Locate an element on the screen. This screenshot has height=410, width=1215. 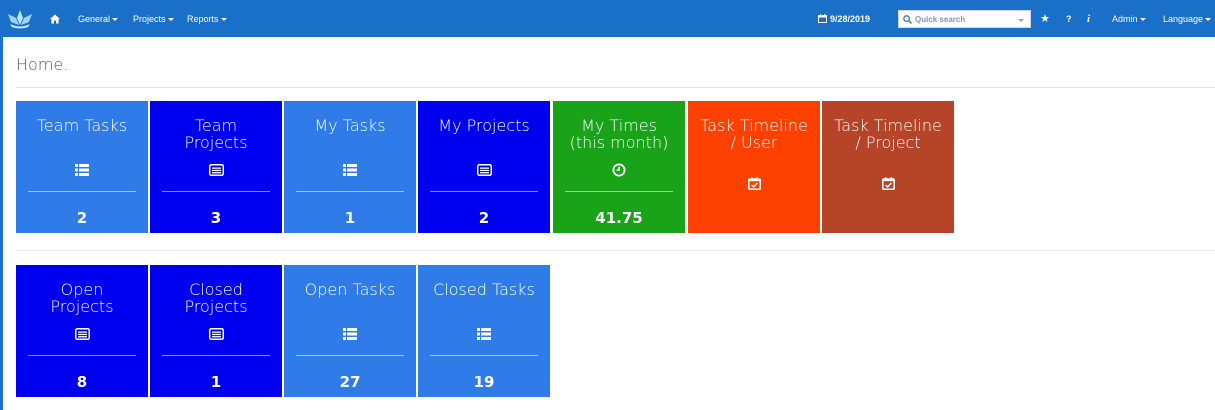
tile-label: Team Projects is located at coordinates (216, 134).